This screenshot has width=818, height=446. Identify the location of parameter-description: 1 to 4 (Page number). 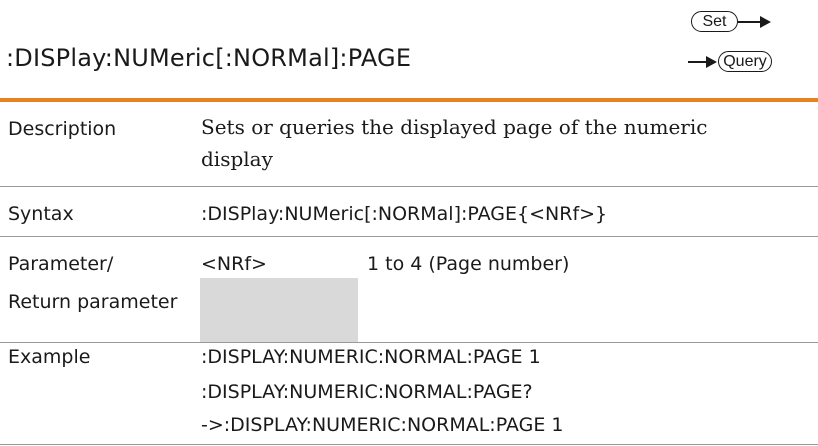
(468, 264).